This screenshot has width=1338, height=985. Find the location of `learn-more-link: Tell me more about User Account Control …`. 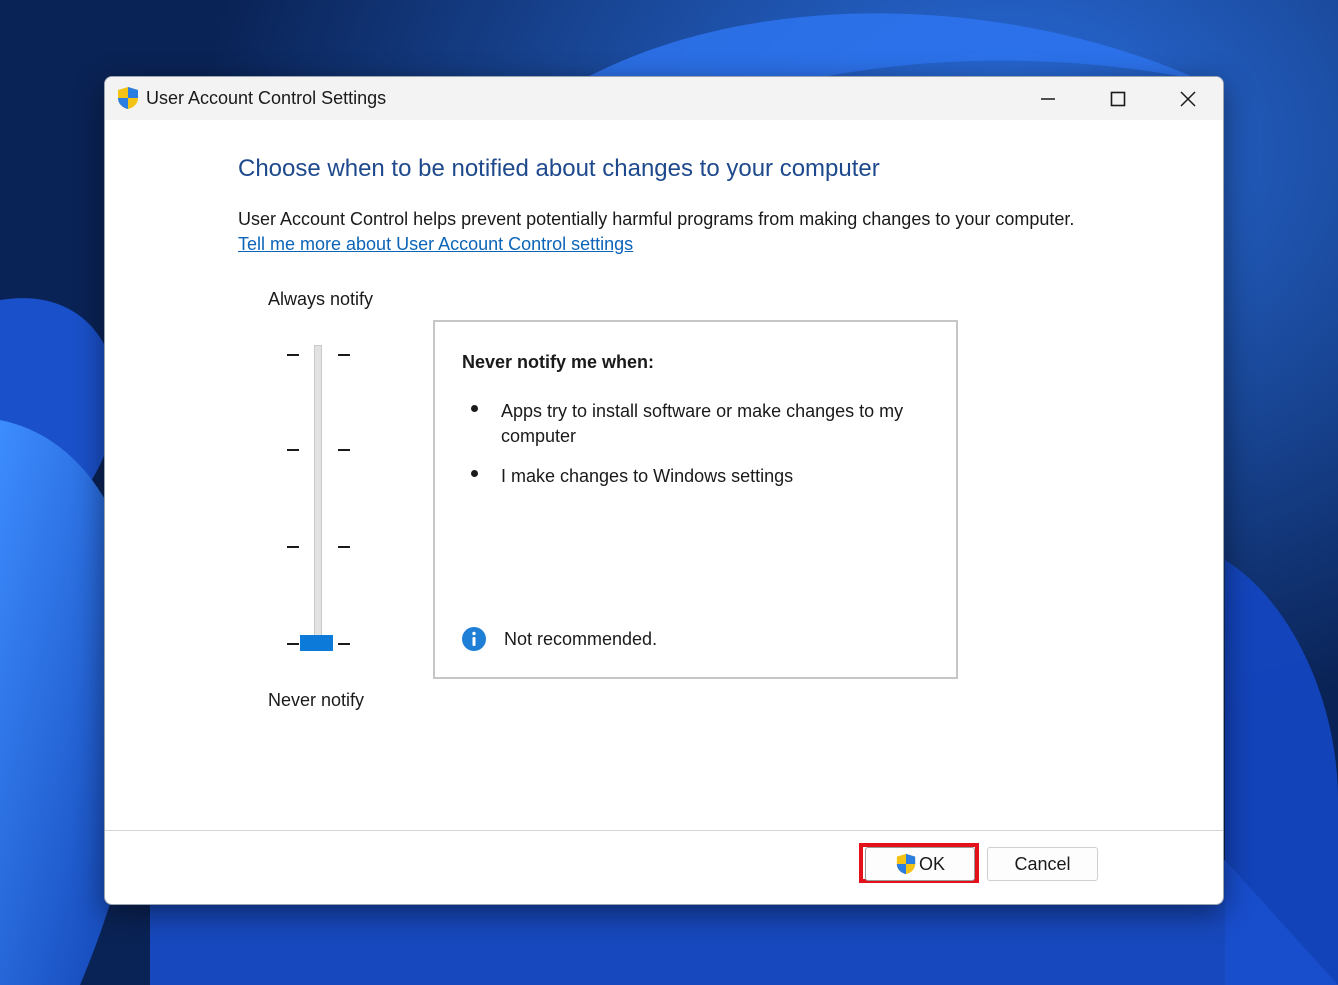

learn-more-link: Tell me more about User Account Control … is located at coordinates (435, 244).